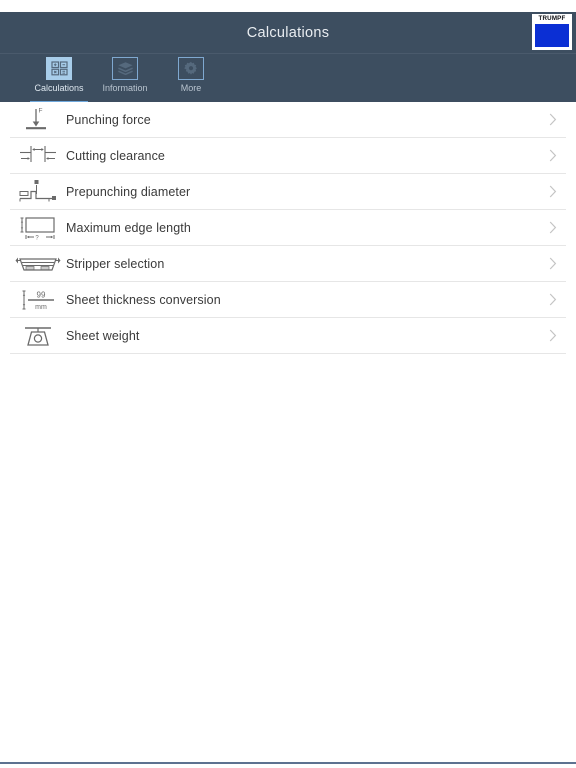 This screenshot has height=768, width=576. I want to click on list-item-label: Maximum edge length, so click(128, 227).